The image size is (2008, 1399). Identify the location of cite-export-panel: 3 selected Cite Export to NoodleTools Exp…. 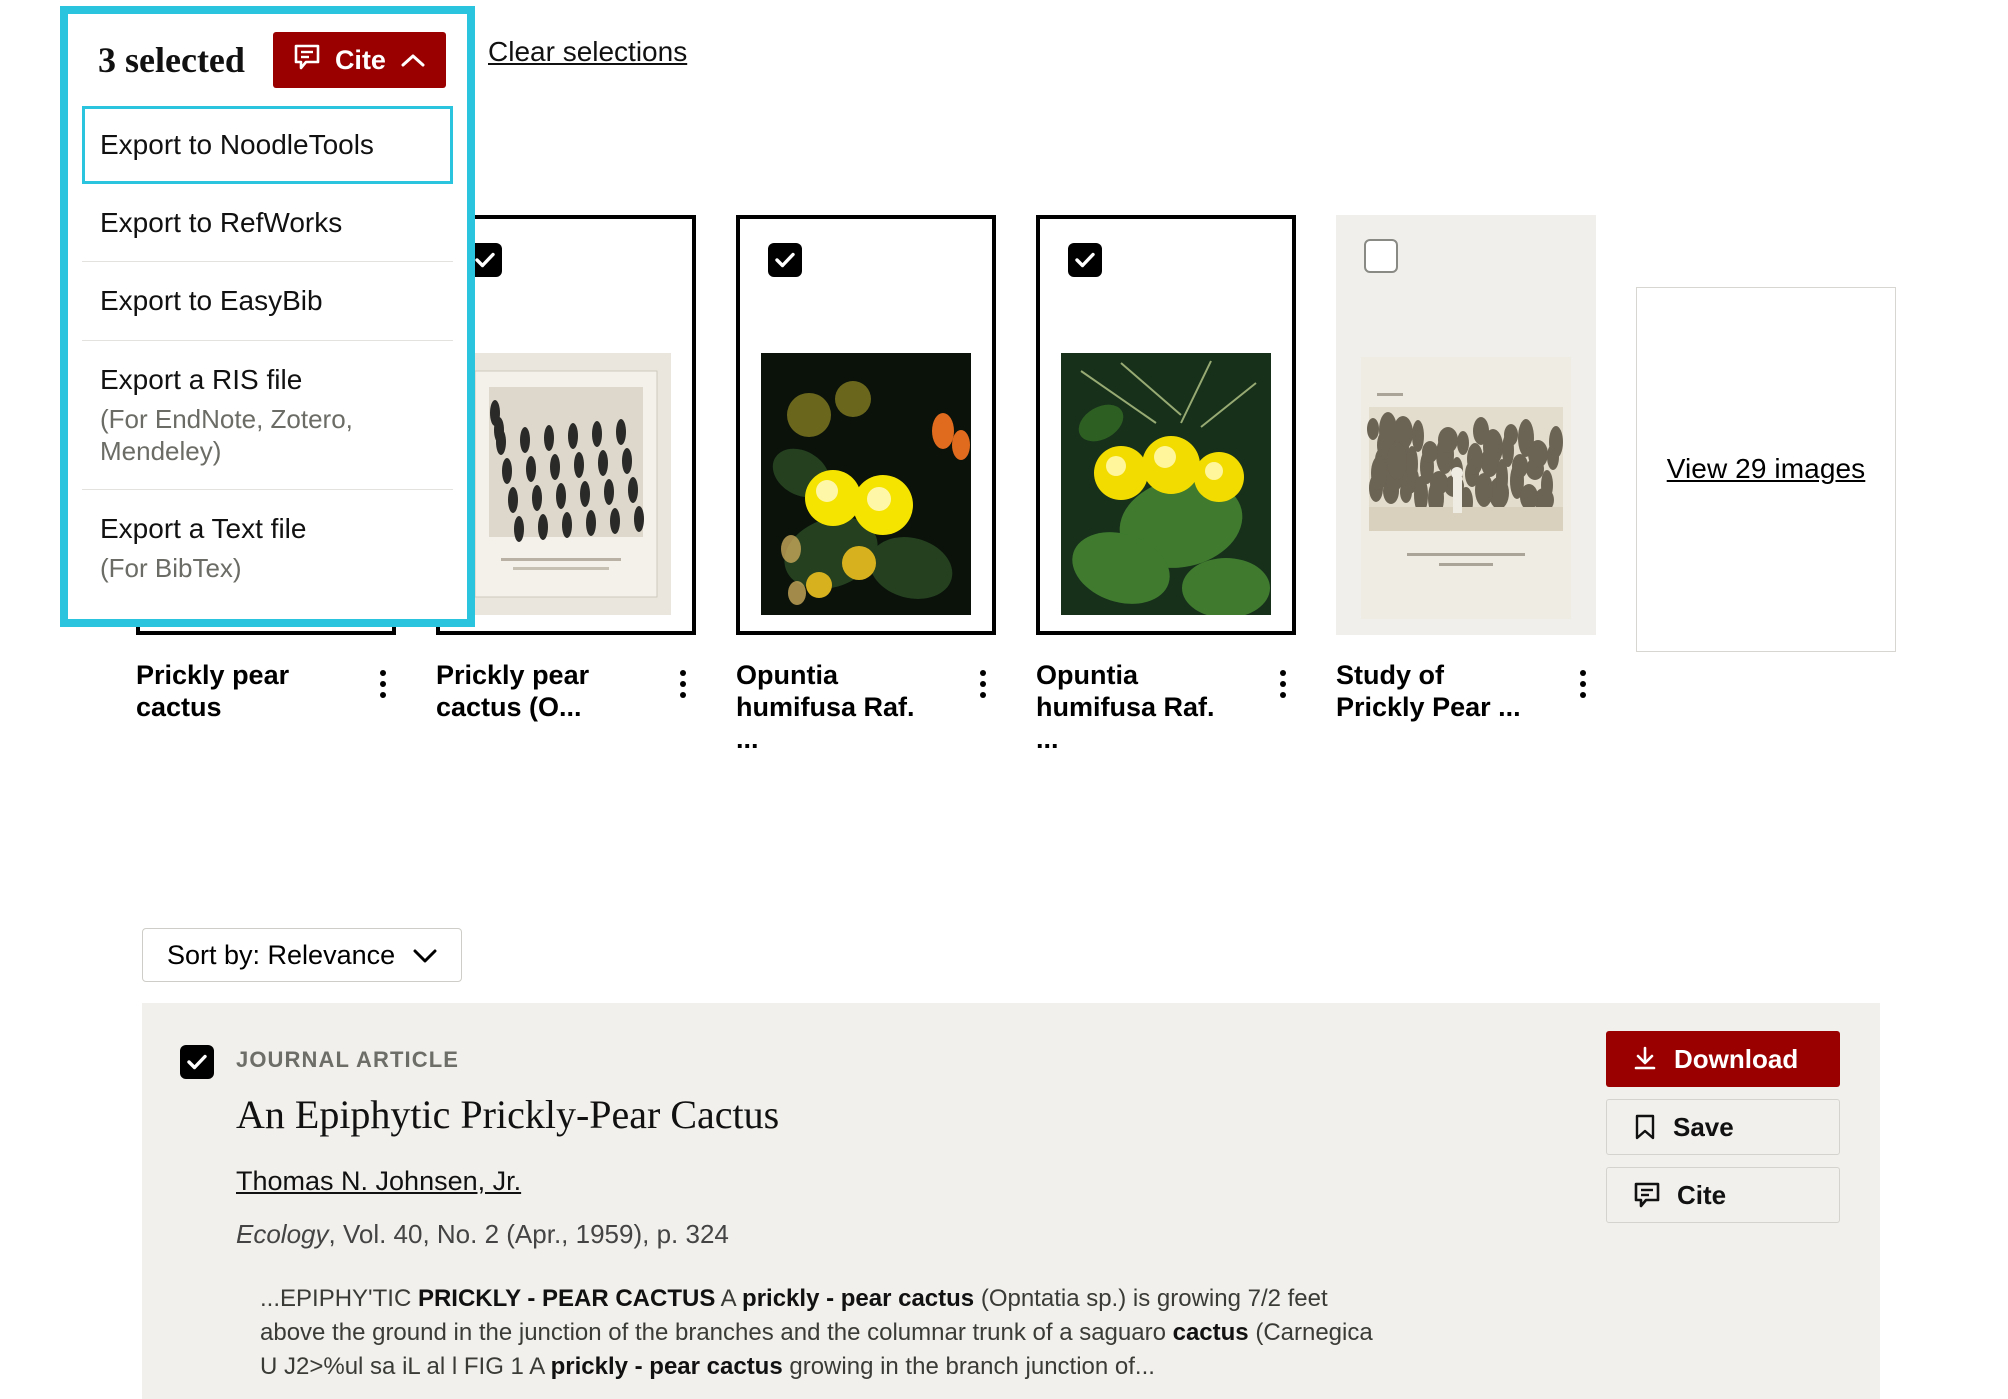
(267, 316).